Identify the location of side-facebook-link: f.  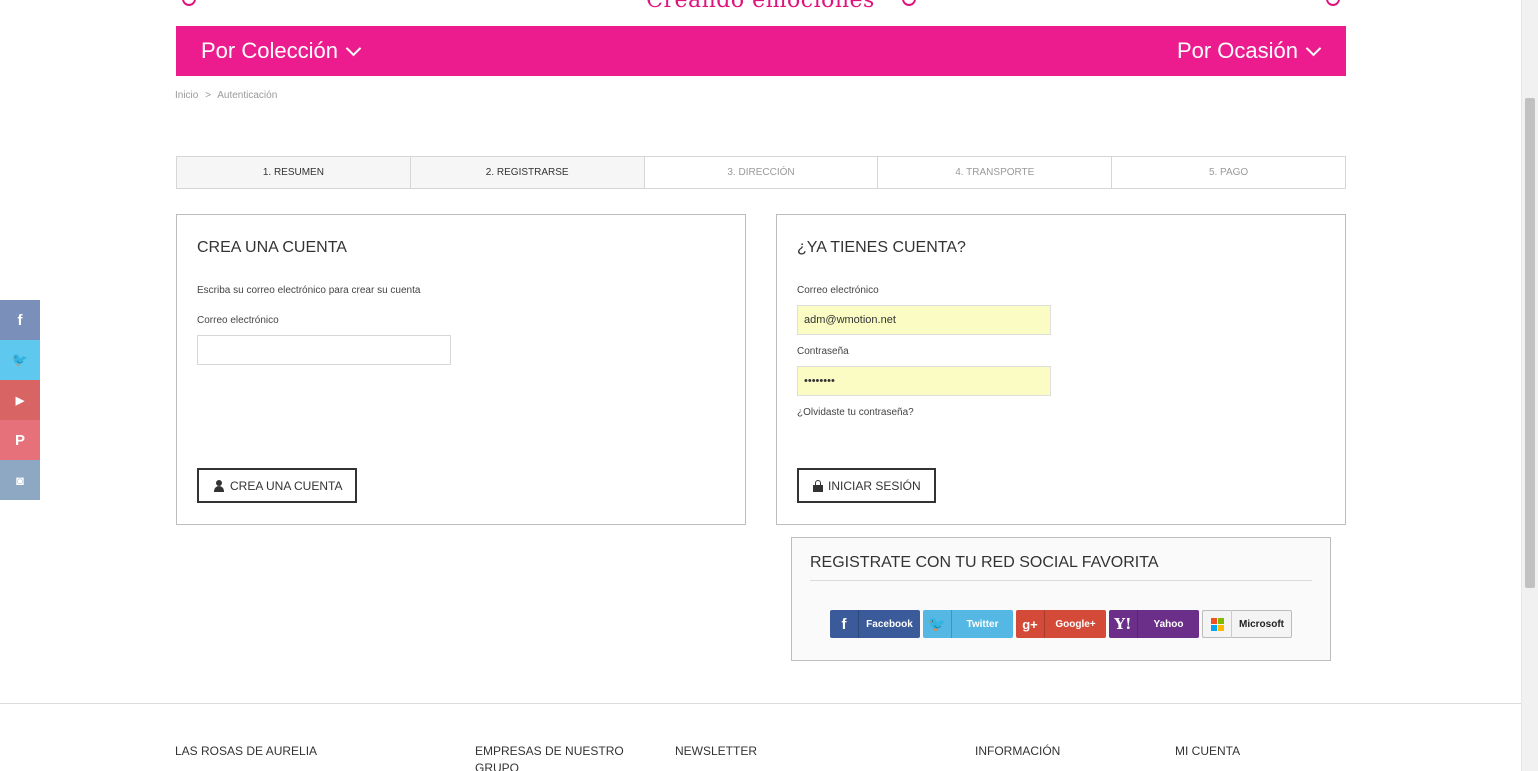
(20, 320).